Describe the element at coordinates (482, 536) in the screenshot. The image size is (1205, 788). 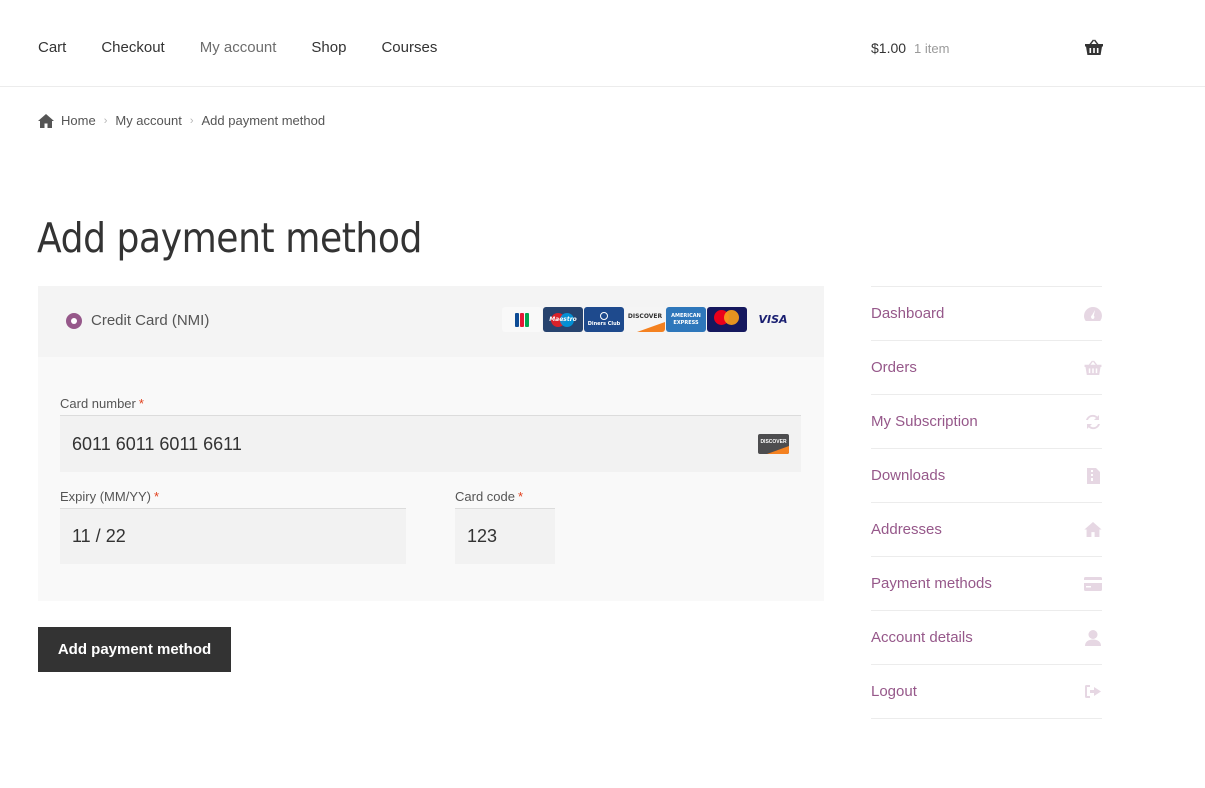
I see `card-code-value: 123` at that location.